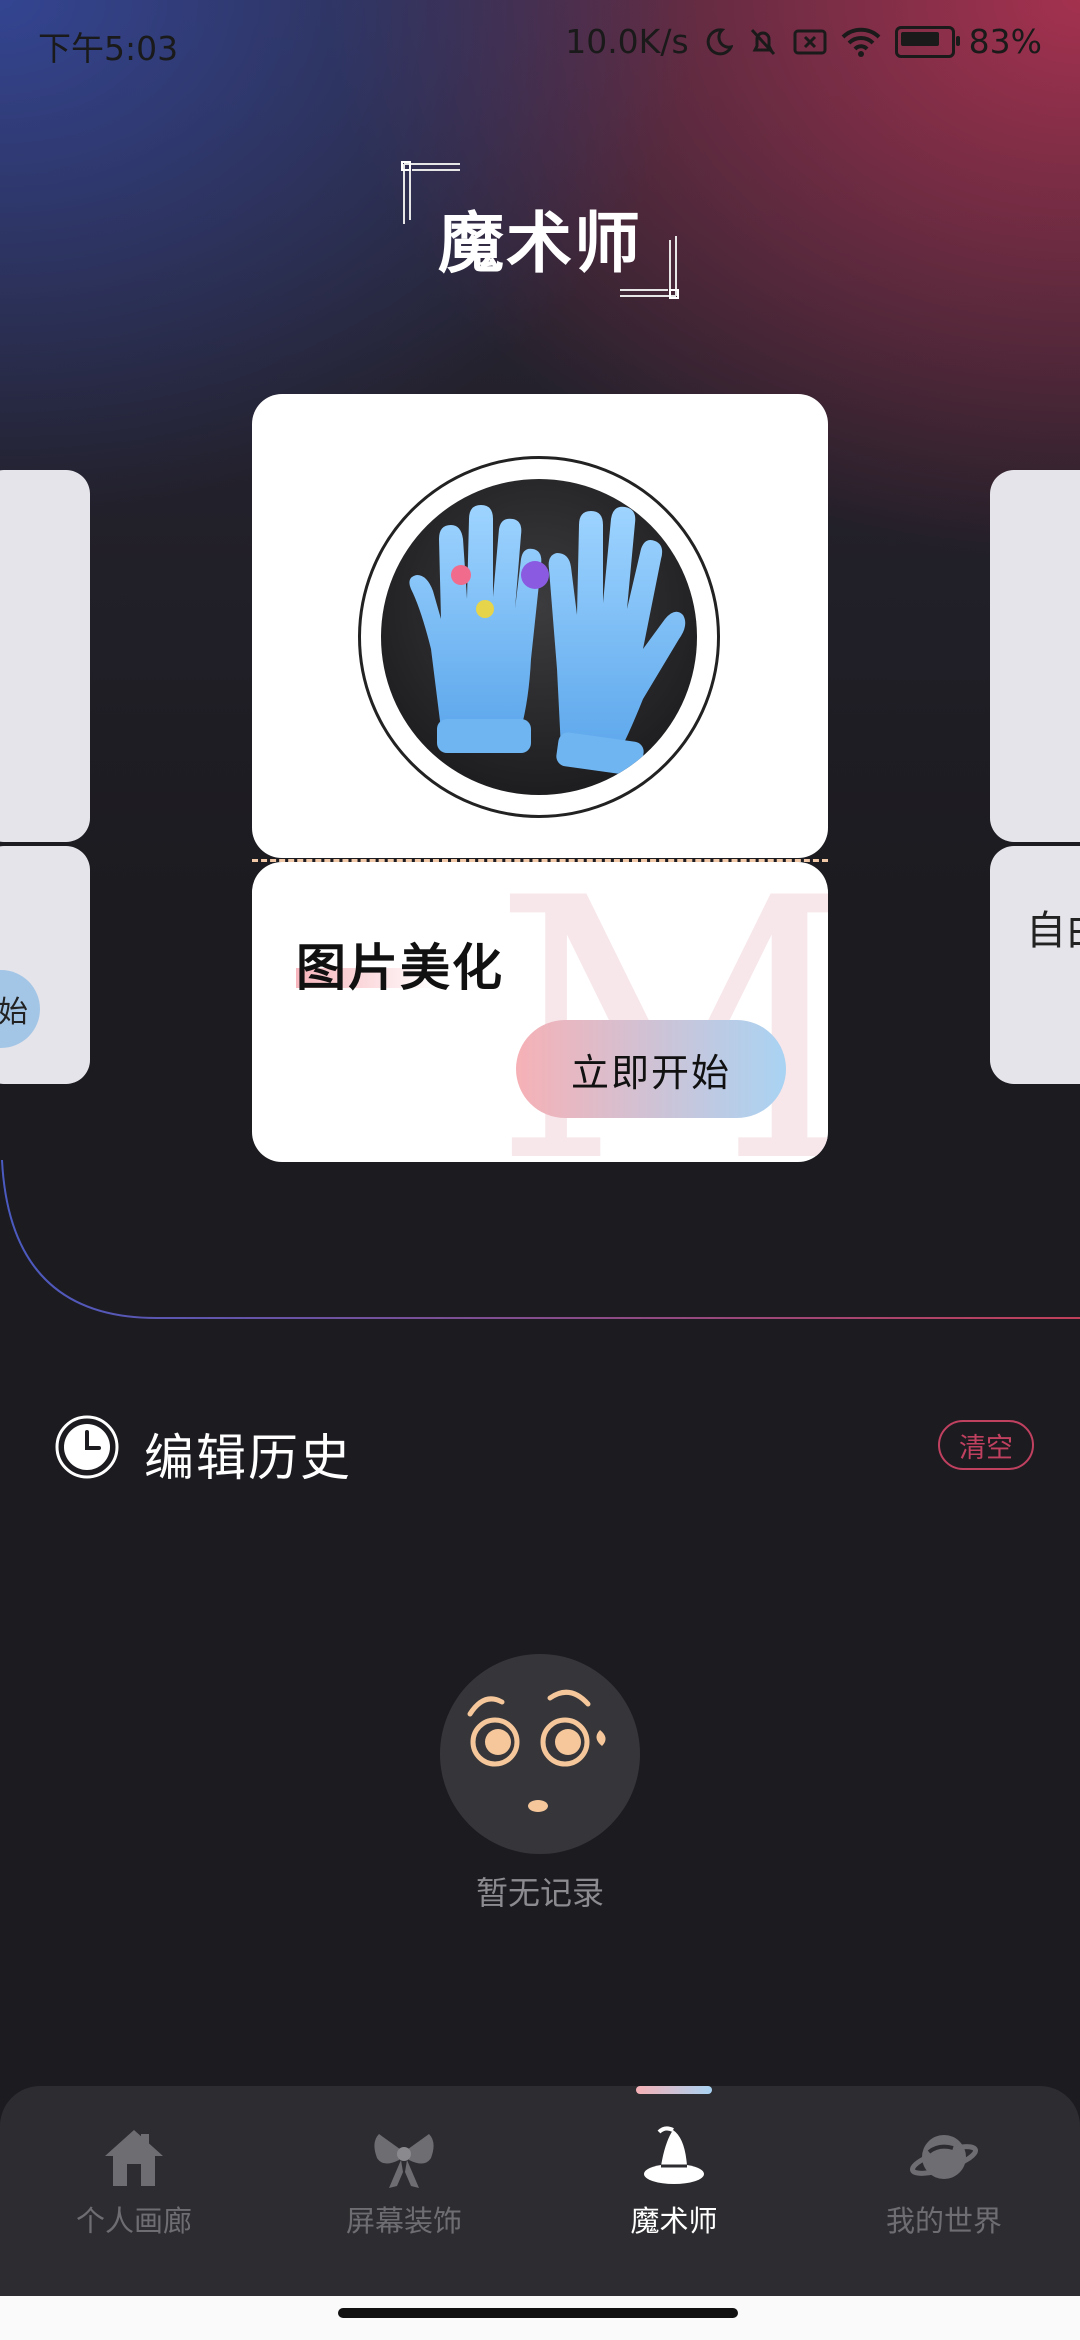 The image size is (1080, 2340). I want to click on nav-item-decoration: 屏幕装饰, so click(404, 2181).